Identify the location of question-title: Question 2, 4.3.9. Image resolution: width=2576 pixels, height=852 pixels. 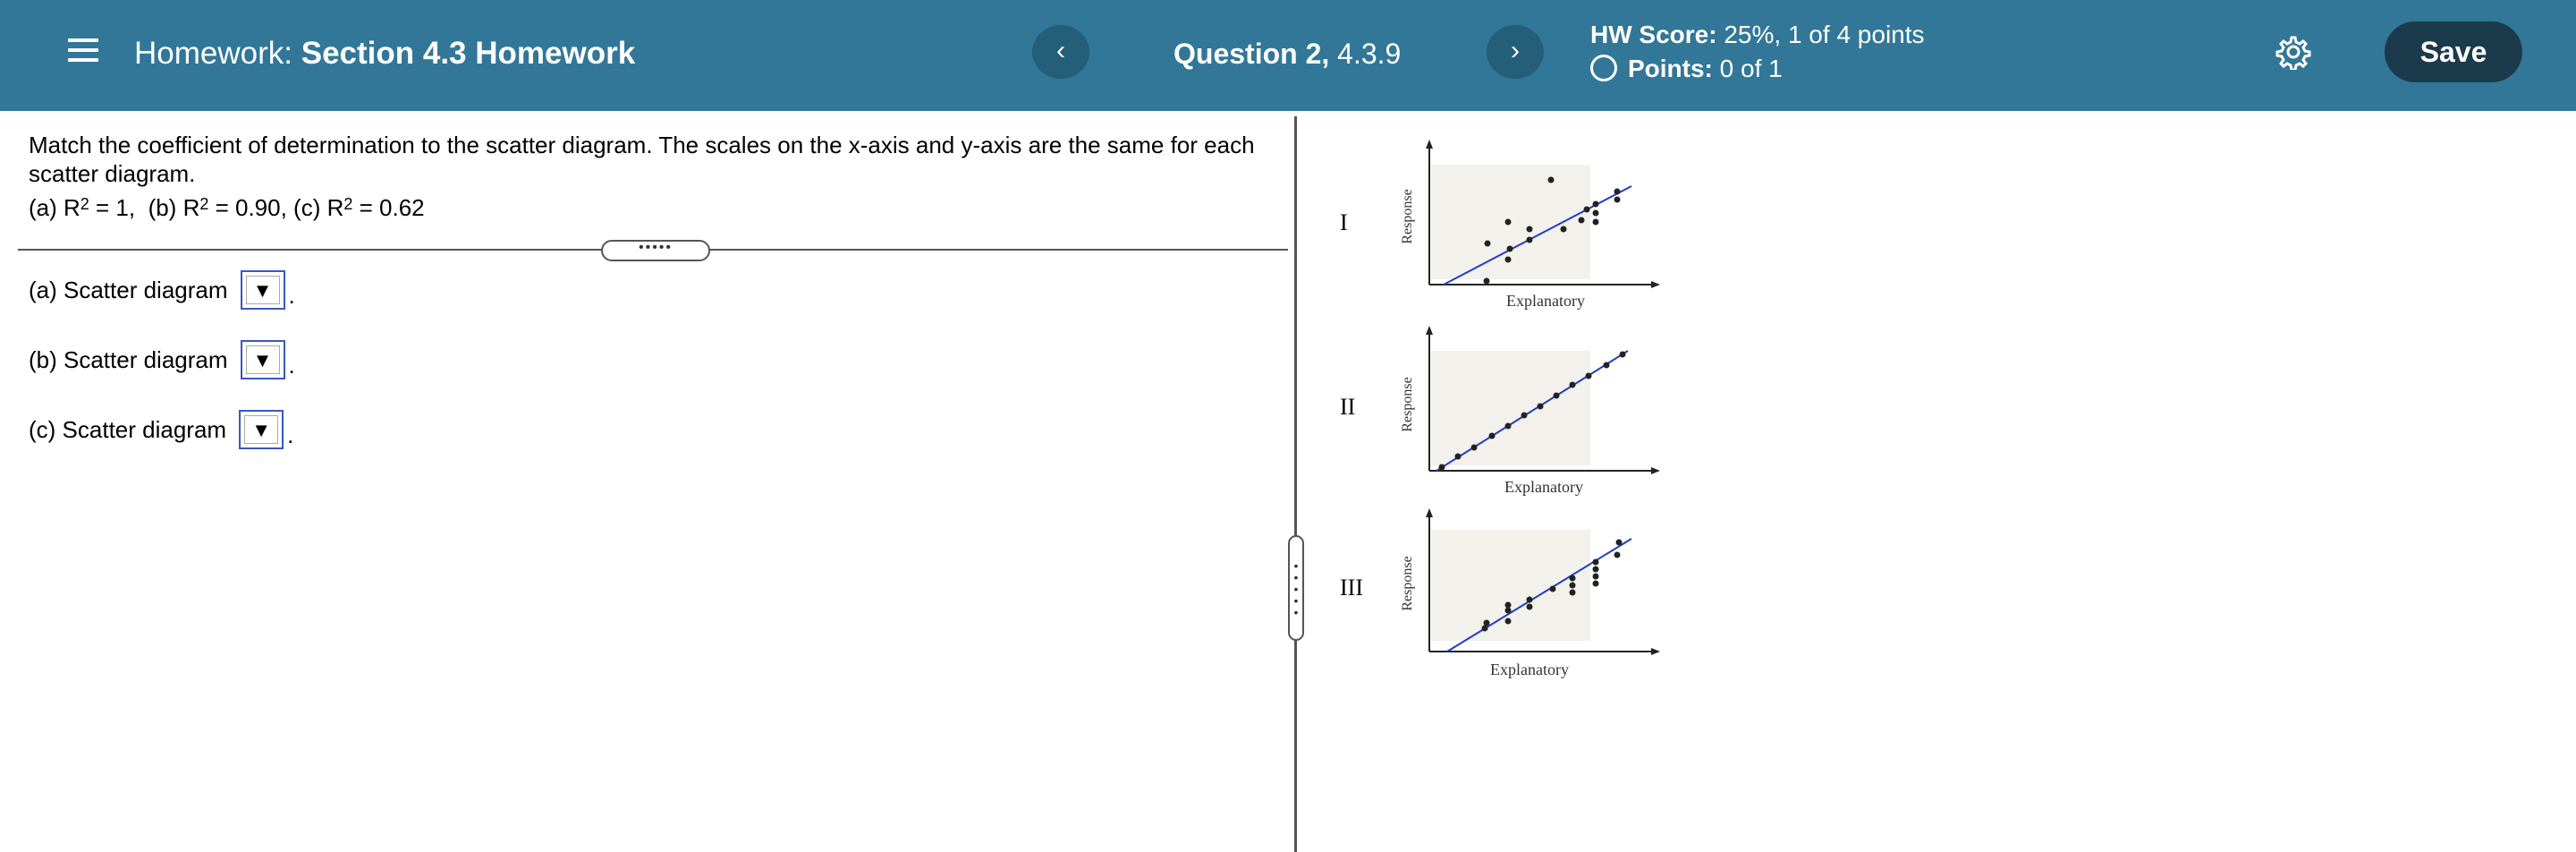
(1287, 53).